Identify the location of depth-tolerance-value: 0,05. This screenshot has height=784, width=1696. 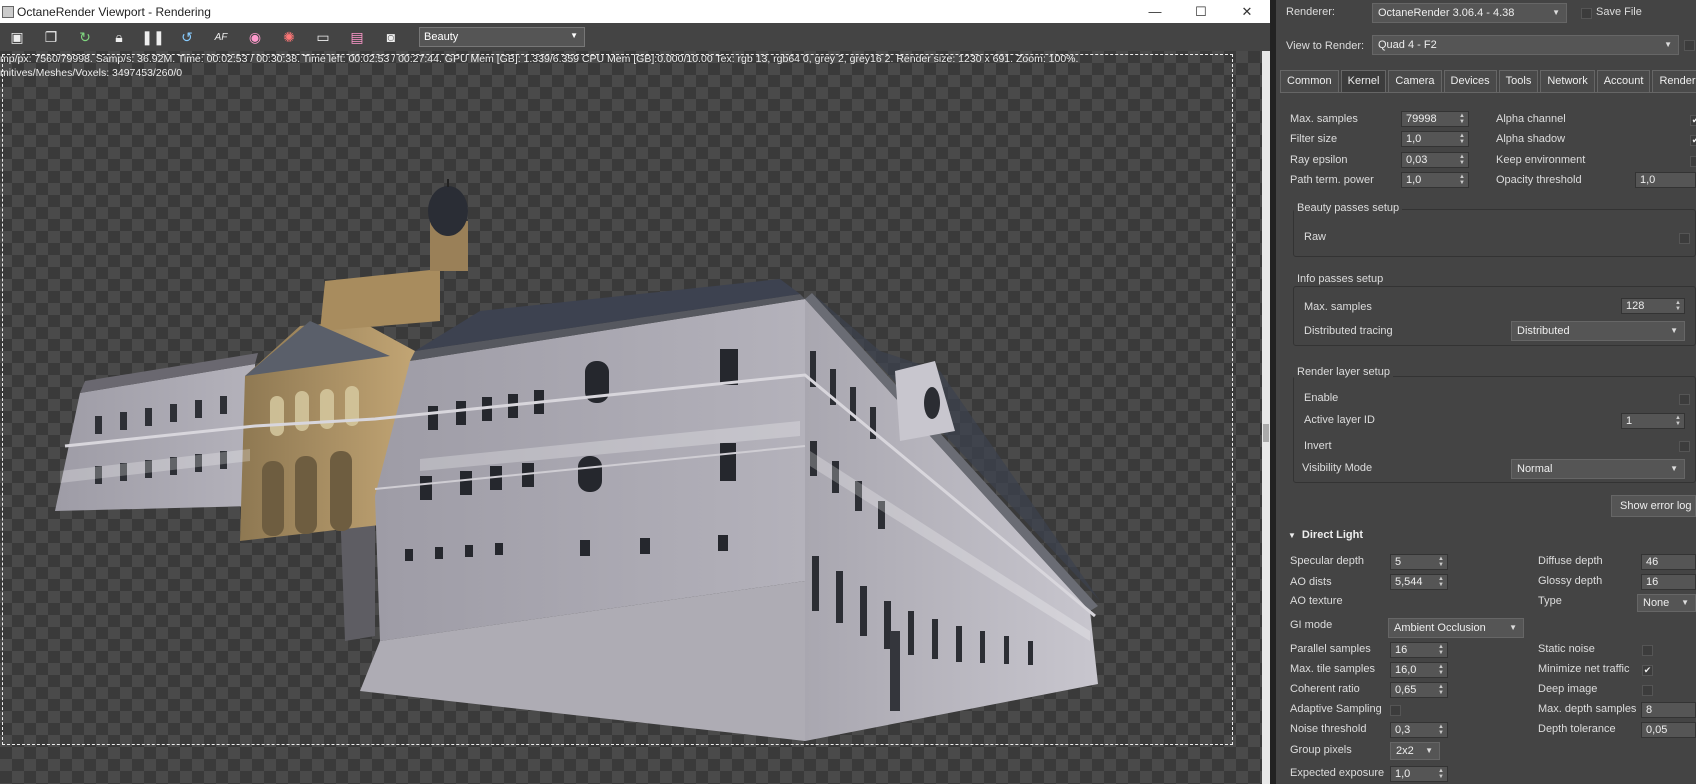
(1657, 730).